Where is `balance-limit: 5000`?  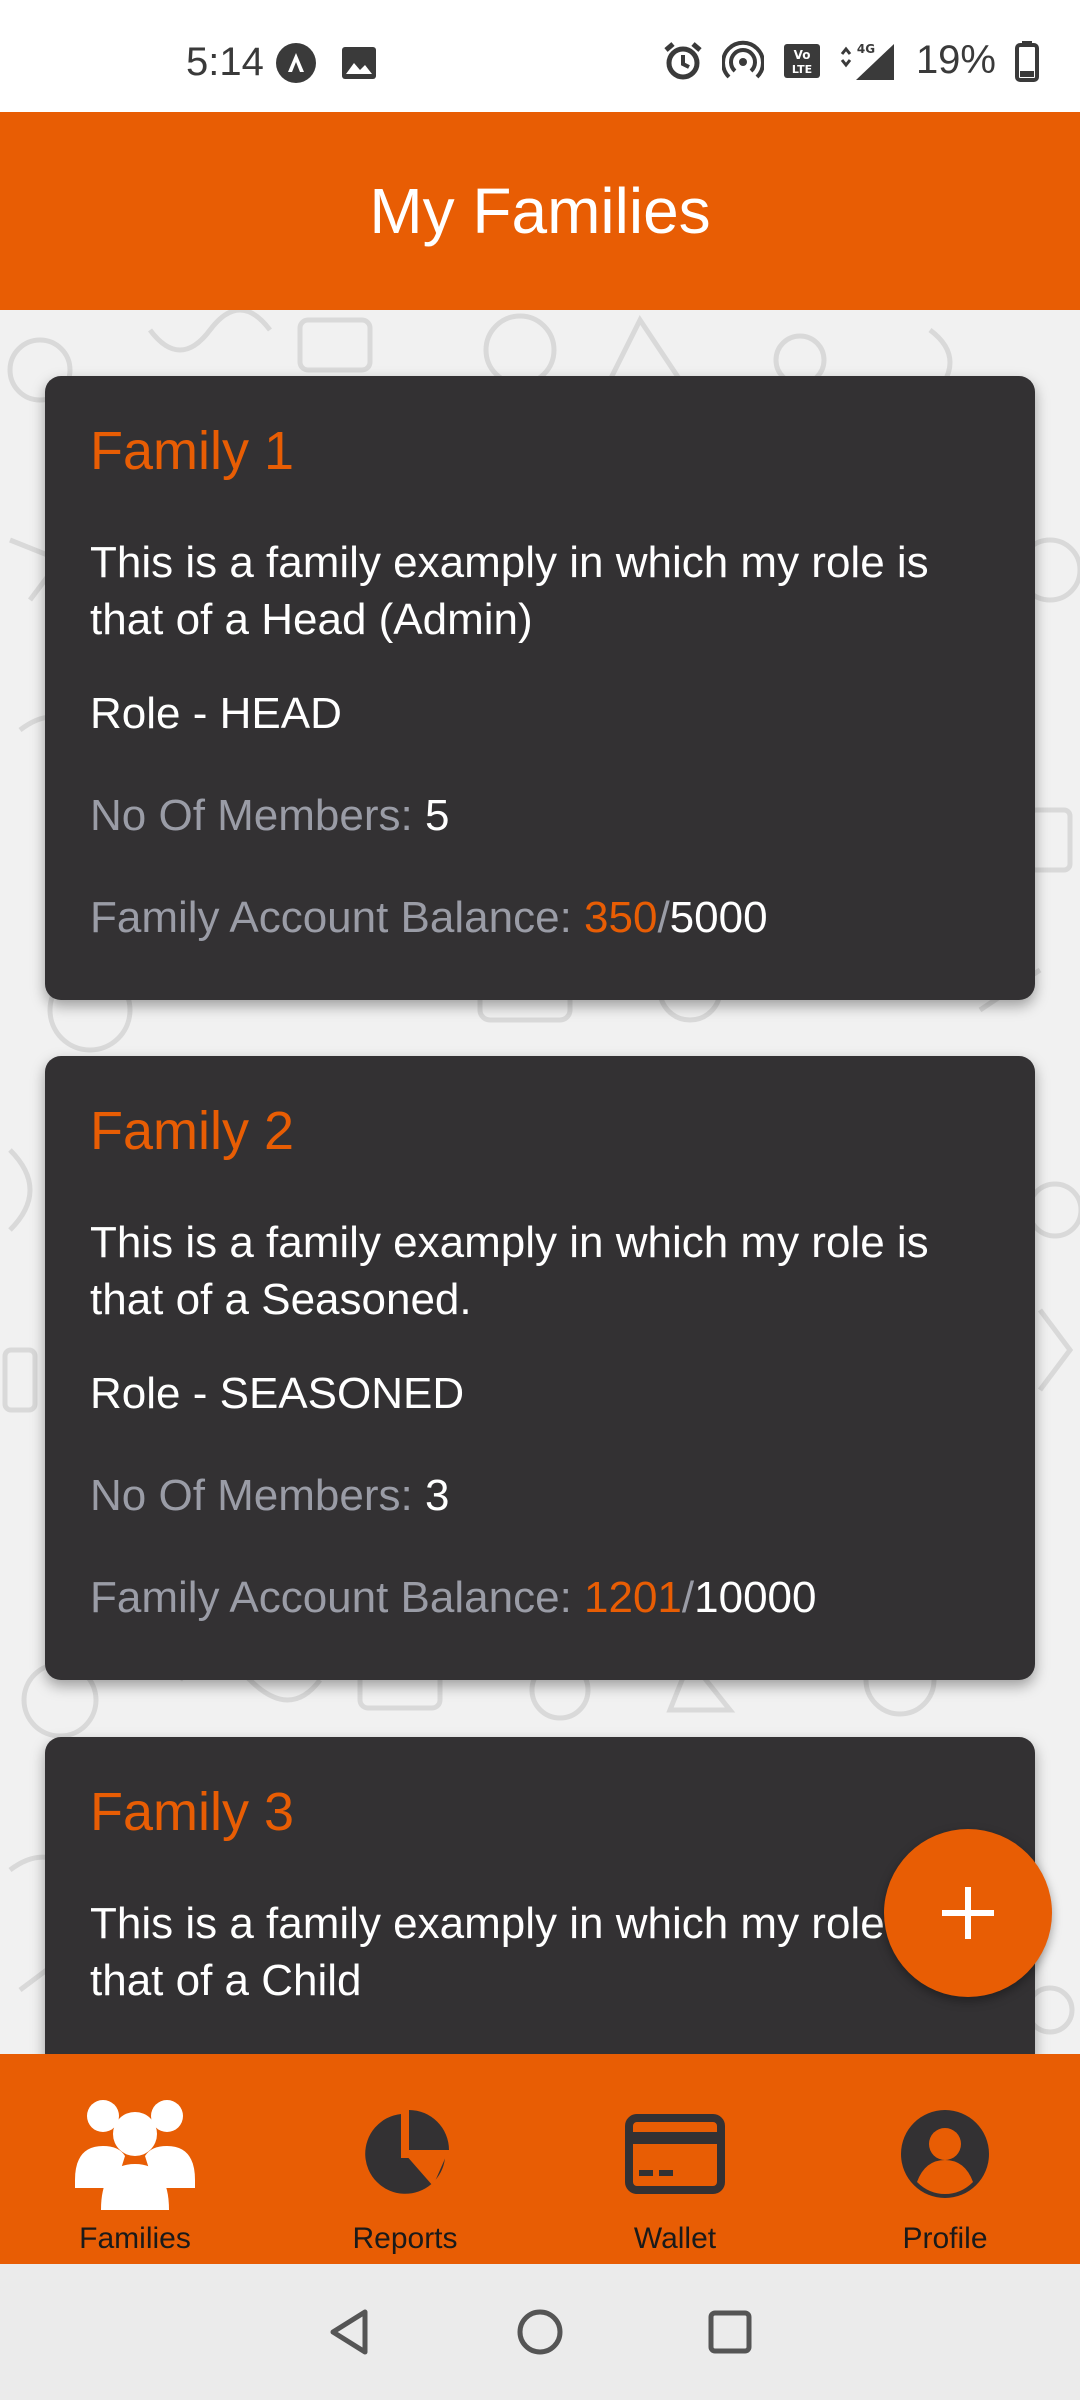
balance-limit: 5000 is located at coordinates (718, 917).